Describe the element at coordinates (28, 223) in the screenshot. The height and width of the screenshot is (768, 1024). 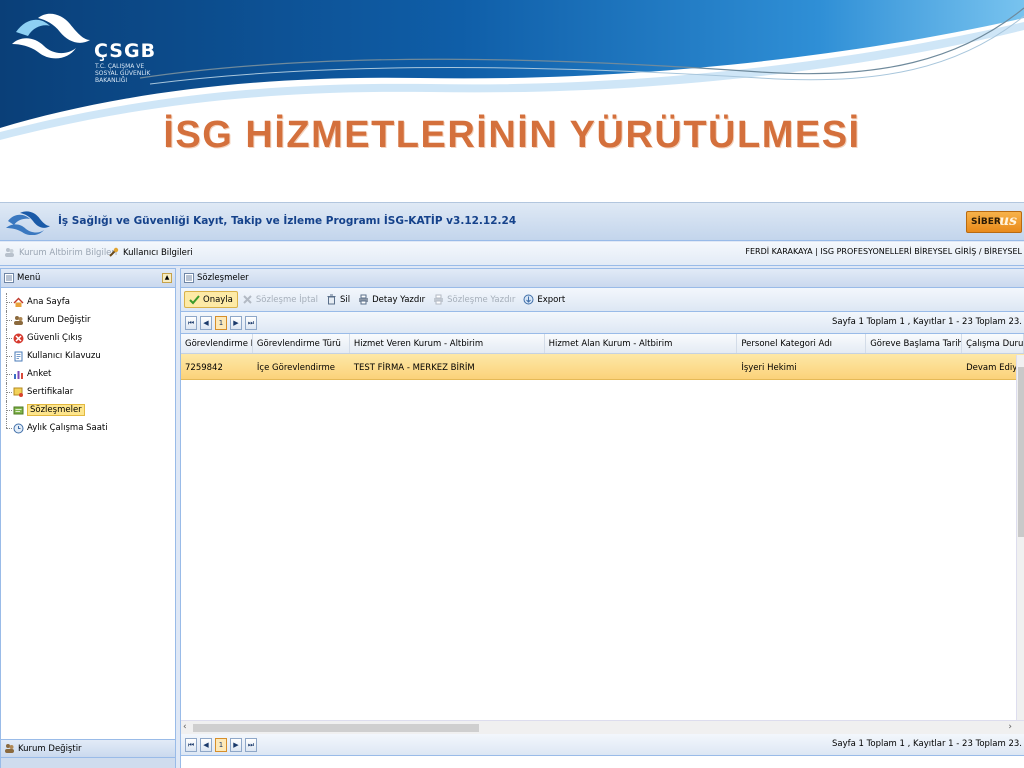
I see `app-logo-icon` at that location.